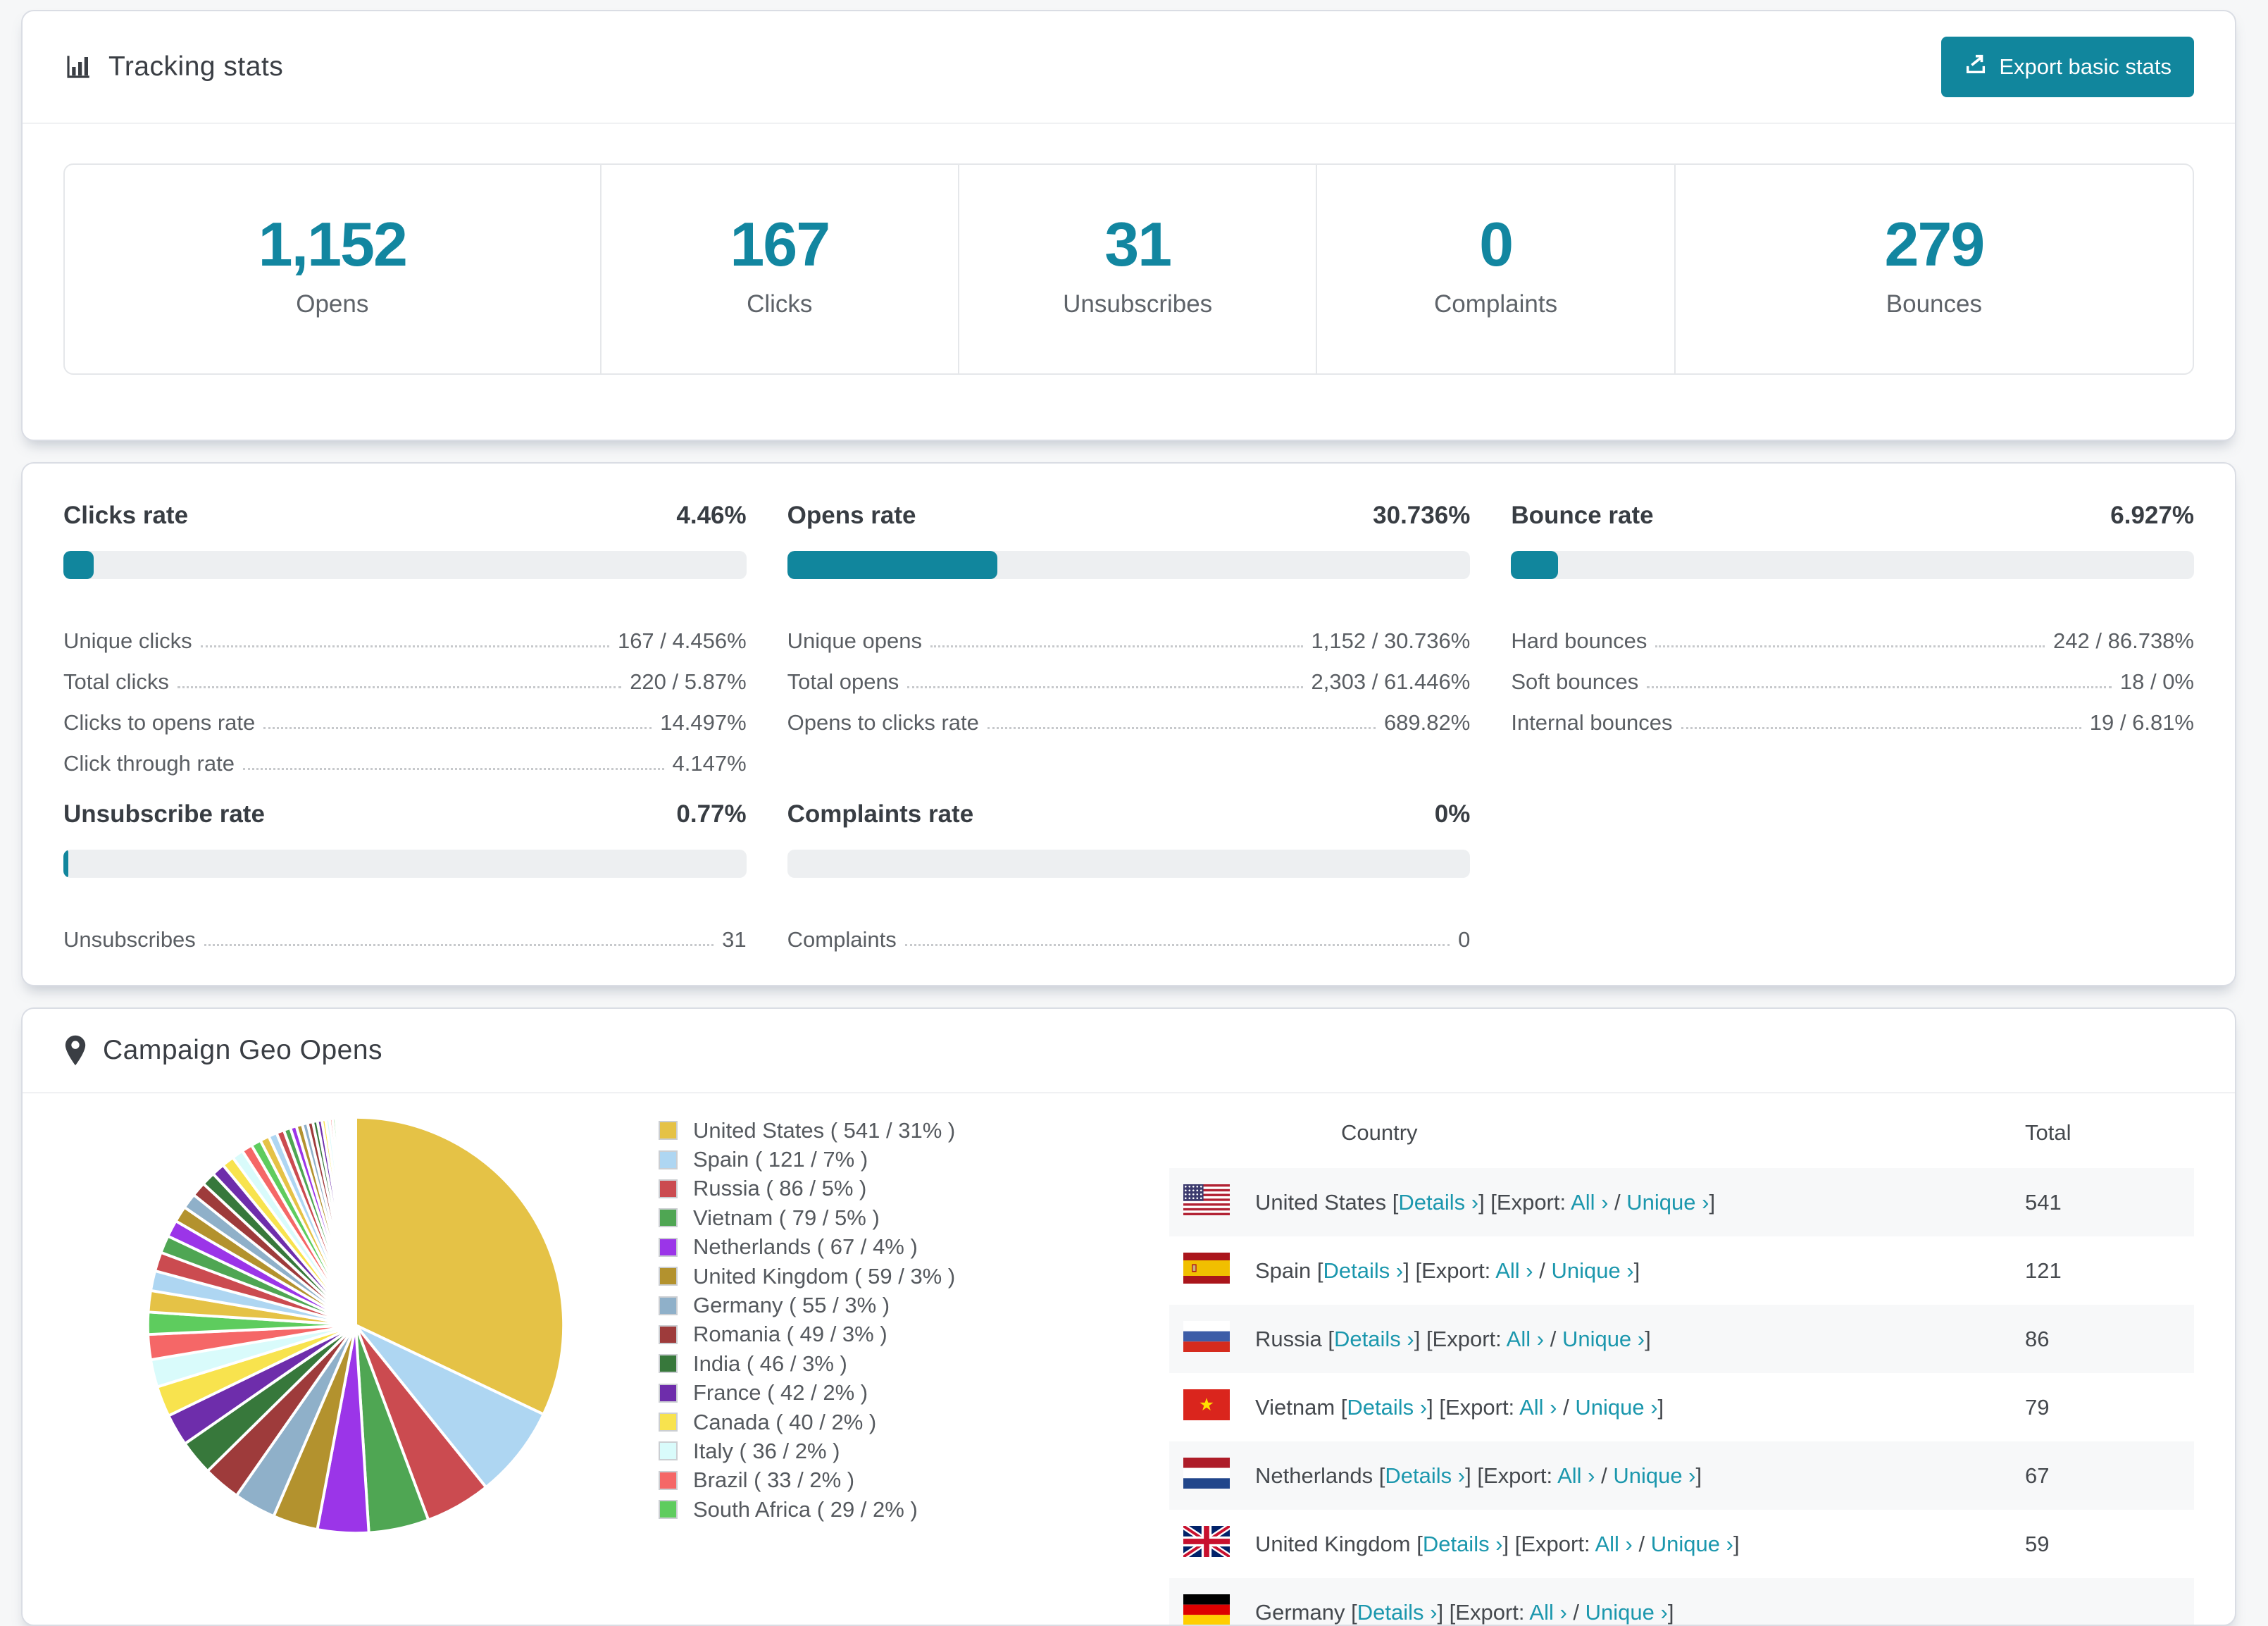 Image resolution: width=2268 pixels, height=1626 pixels. Describe the element at coordinates (126, 516) in the screenshot. I see `rate-title: Clicks rate` at that location.